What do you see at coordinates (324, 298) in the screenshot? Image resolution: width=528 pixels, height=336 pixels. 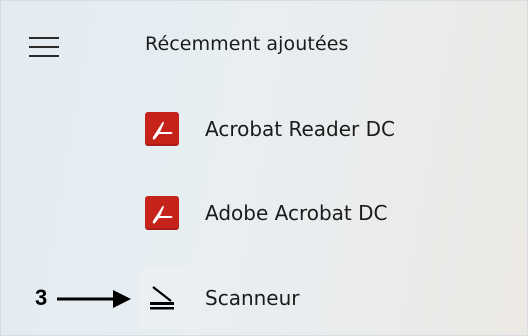 I see `app-item-scanneur: Scanneur` at bounding box center [324, 298].